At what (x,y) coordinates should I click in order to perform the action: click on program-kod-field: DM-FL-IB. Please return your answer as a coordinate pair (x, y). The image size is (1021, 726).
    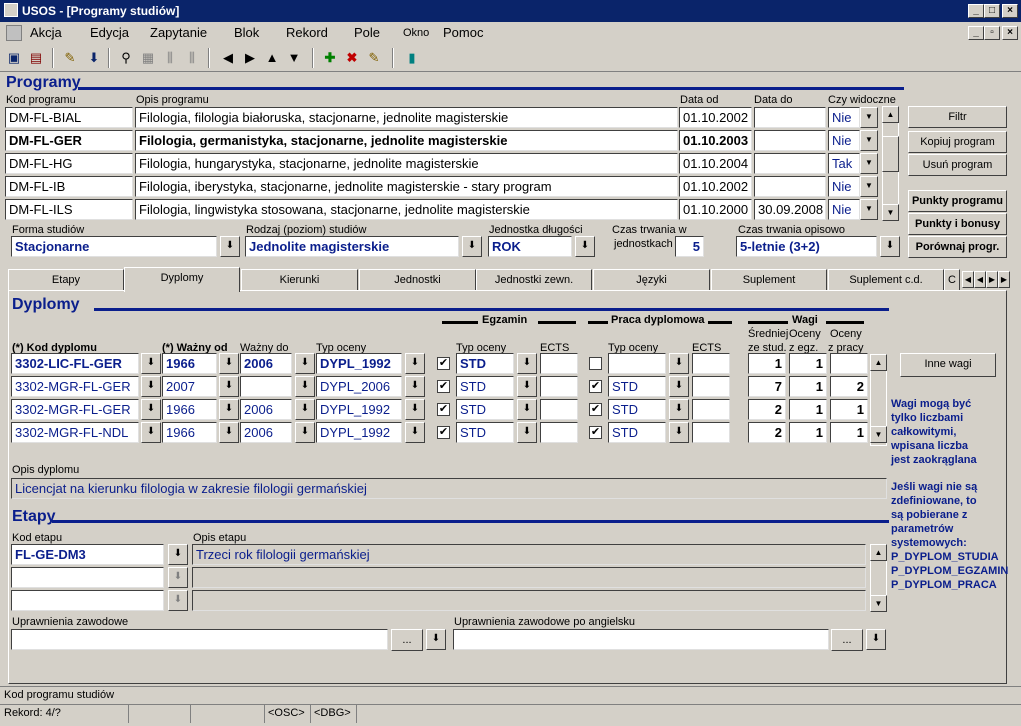
    Looking at the image, I should click on (69, 186).